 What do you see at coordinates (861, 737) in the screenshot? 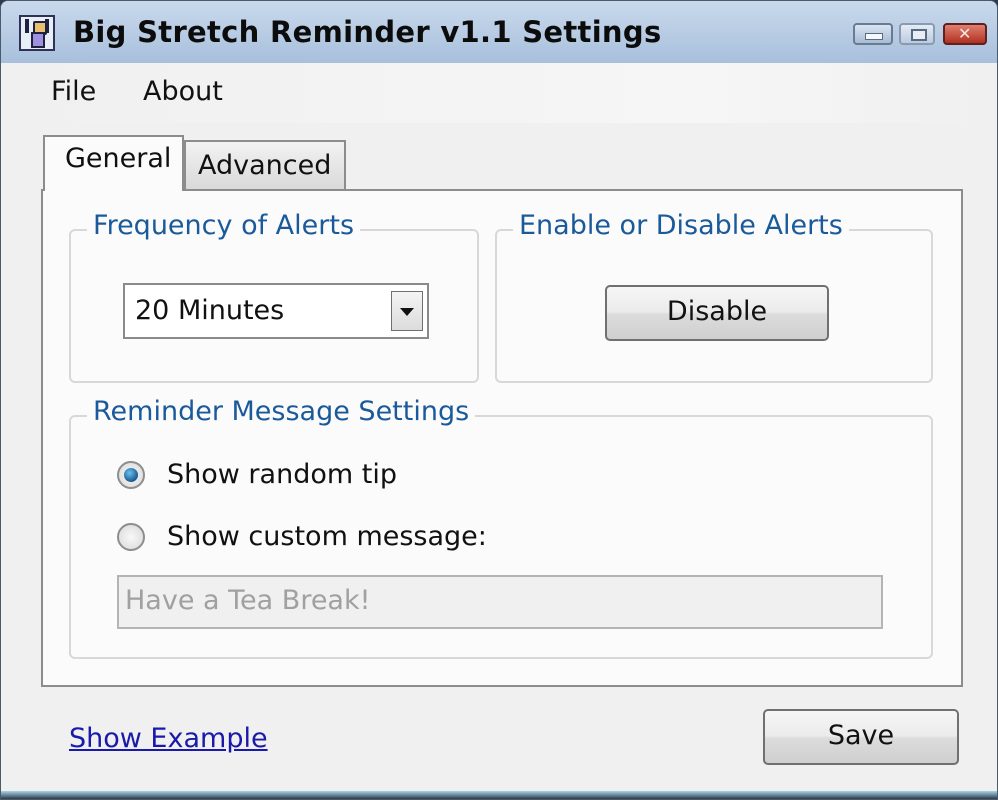
I see `save-button: Save` at bounding box center [861, 737].